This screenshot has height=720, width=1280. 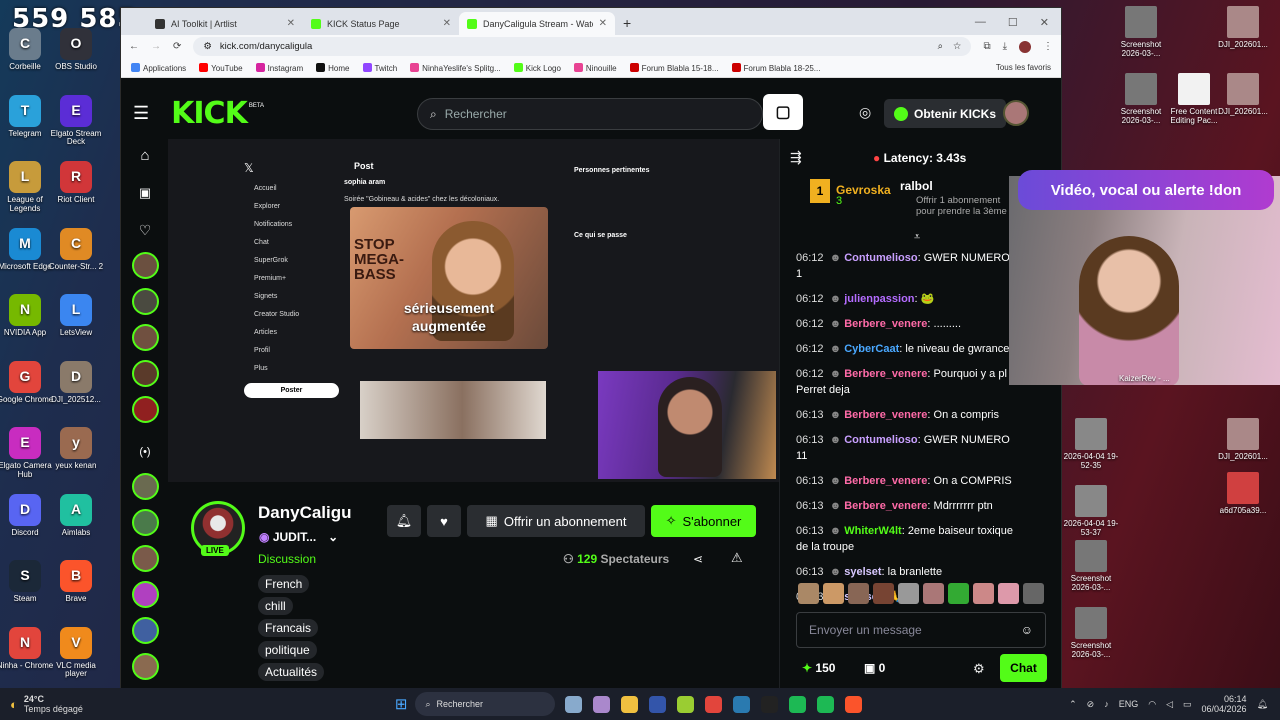 What do you see at coordinates (145, 230) in the screenshot?
I see `following-heart-icon: ♡` at bounding box center [145, 230].